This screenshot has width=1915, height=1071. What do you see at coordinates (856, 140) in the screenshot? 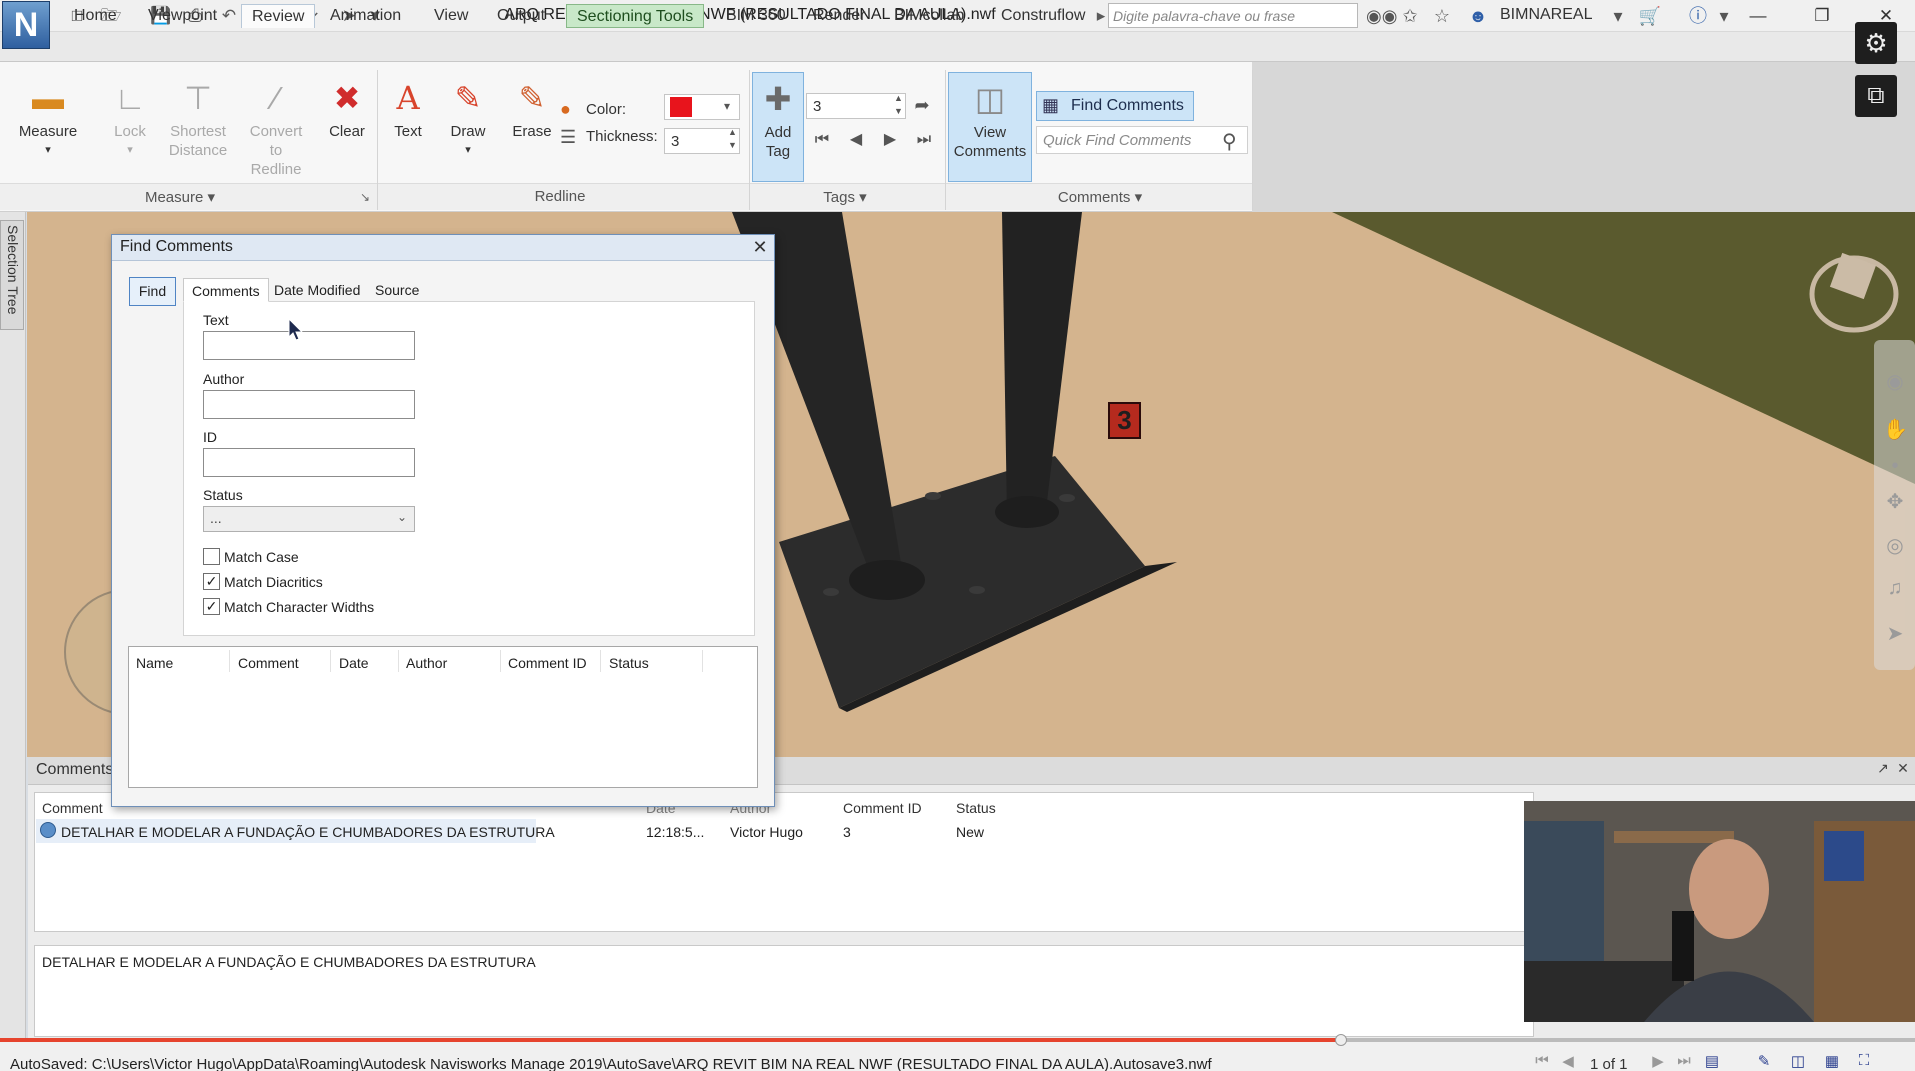
I see `previous-tag-icon: ◀` at bounding box center [856, 140].